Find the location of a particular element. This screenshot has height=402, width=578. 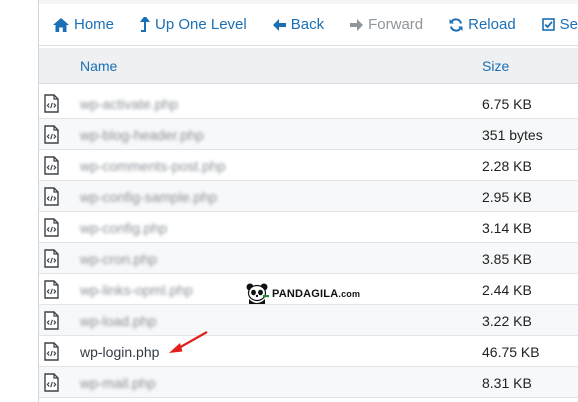

reload-icon is located at coordinates (456, 24).